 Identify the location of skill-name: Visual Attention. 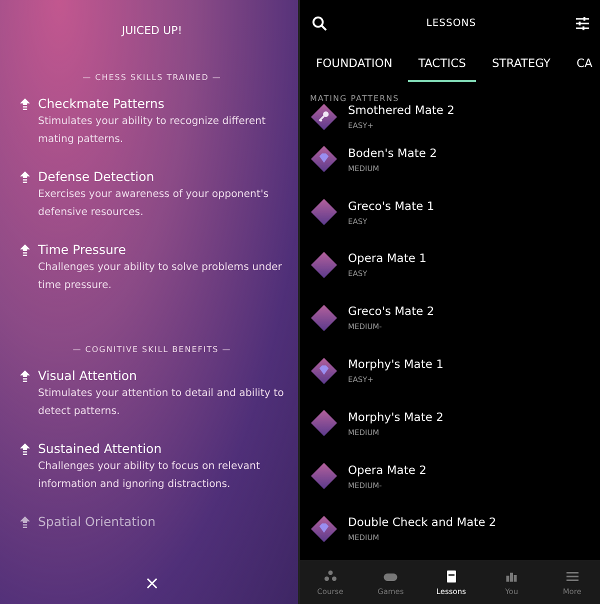
(88, 375).